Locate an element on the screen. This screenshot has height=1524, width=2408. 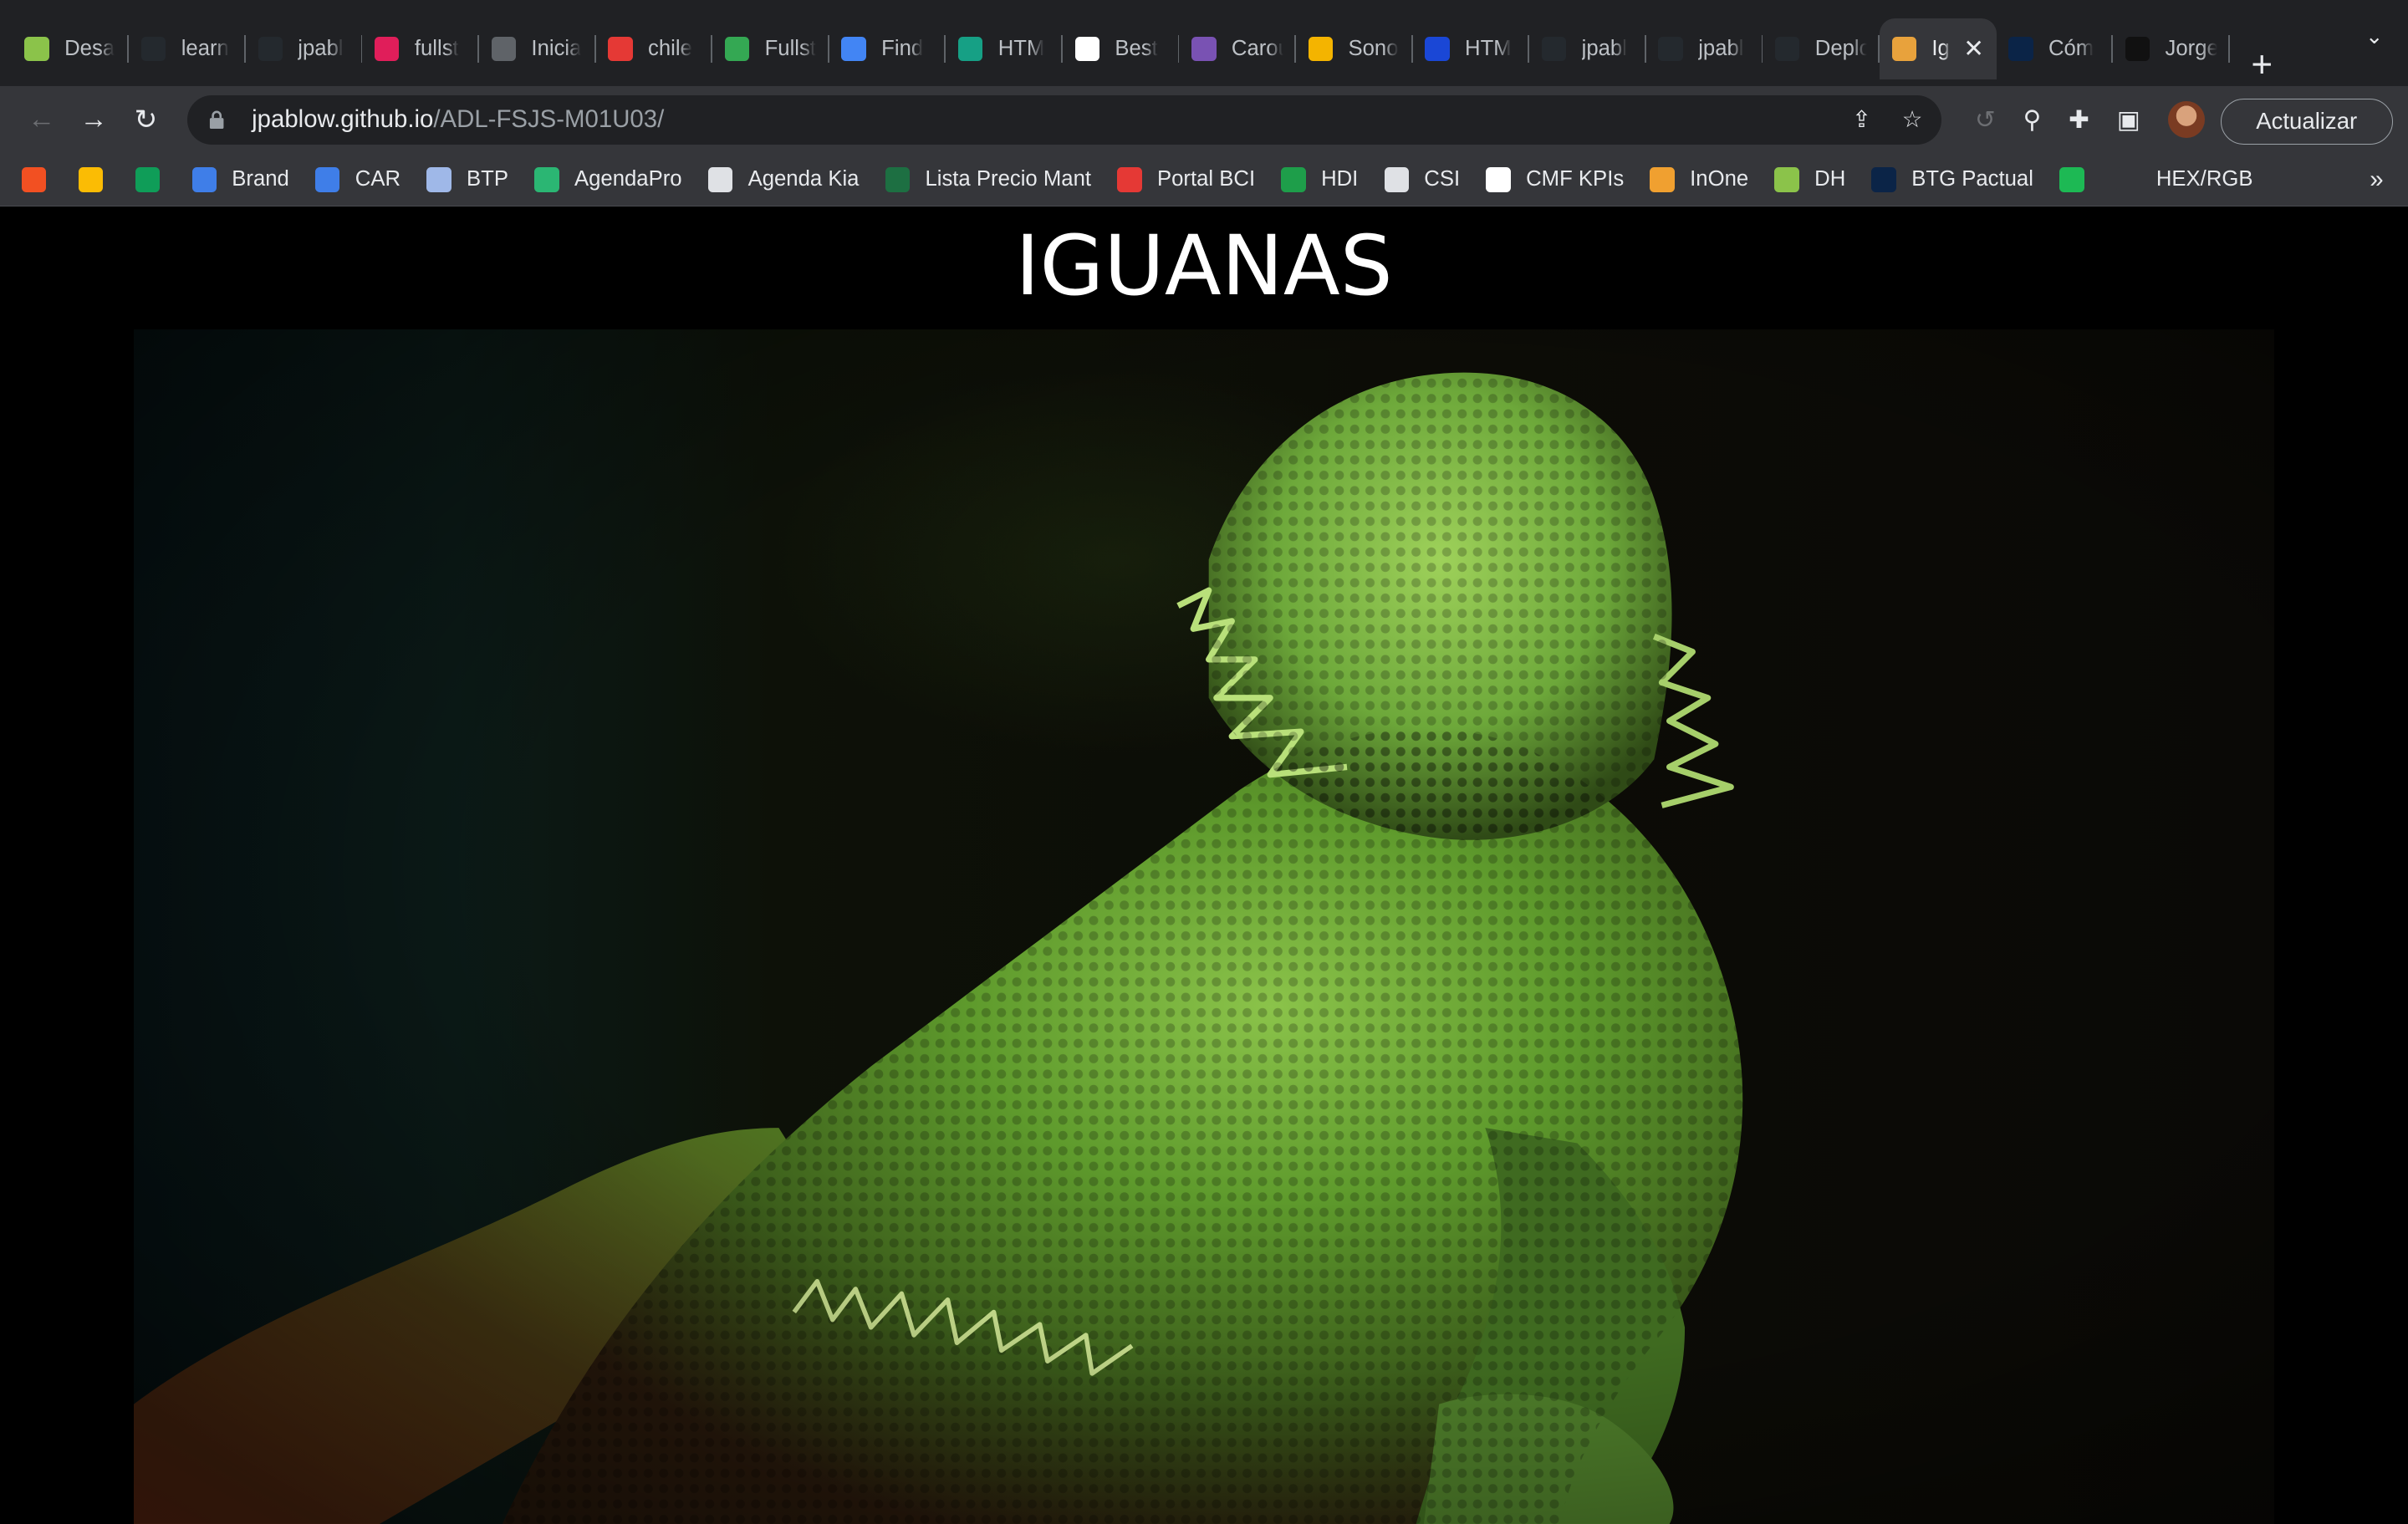
bookmark-item: Lista Precio Mant is located at coordinates (989, 179).